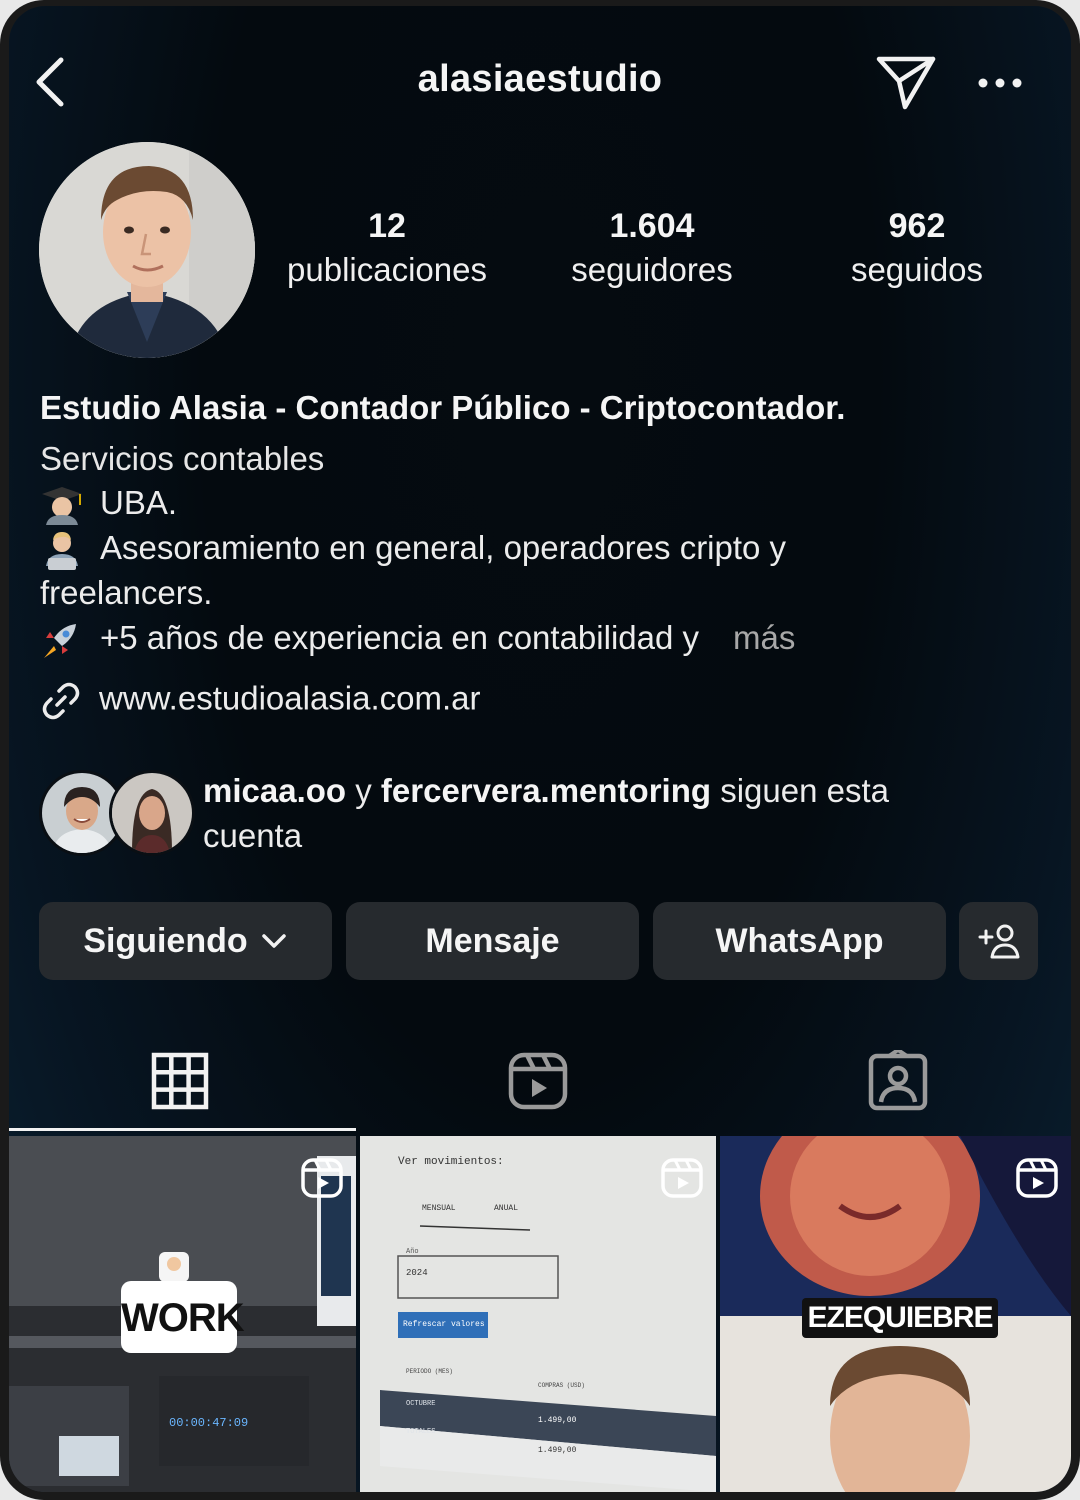 This screenshot has width=1080, height=1500. Describe the element at coordinates (557, 1420) in the screenshot. I see `post-2-row1-value: 1.499,00` at that location.